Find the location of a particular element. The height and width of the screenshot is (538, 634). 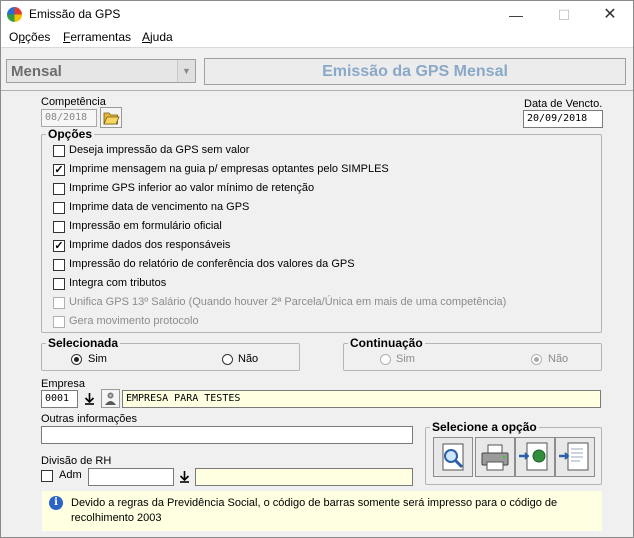

option-movimento-protocolo-label: Gera movimento protocolo is located at coordinates (134, 321).